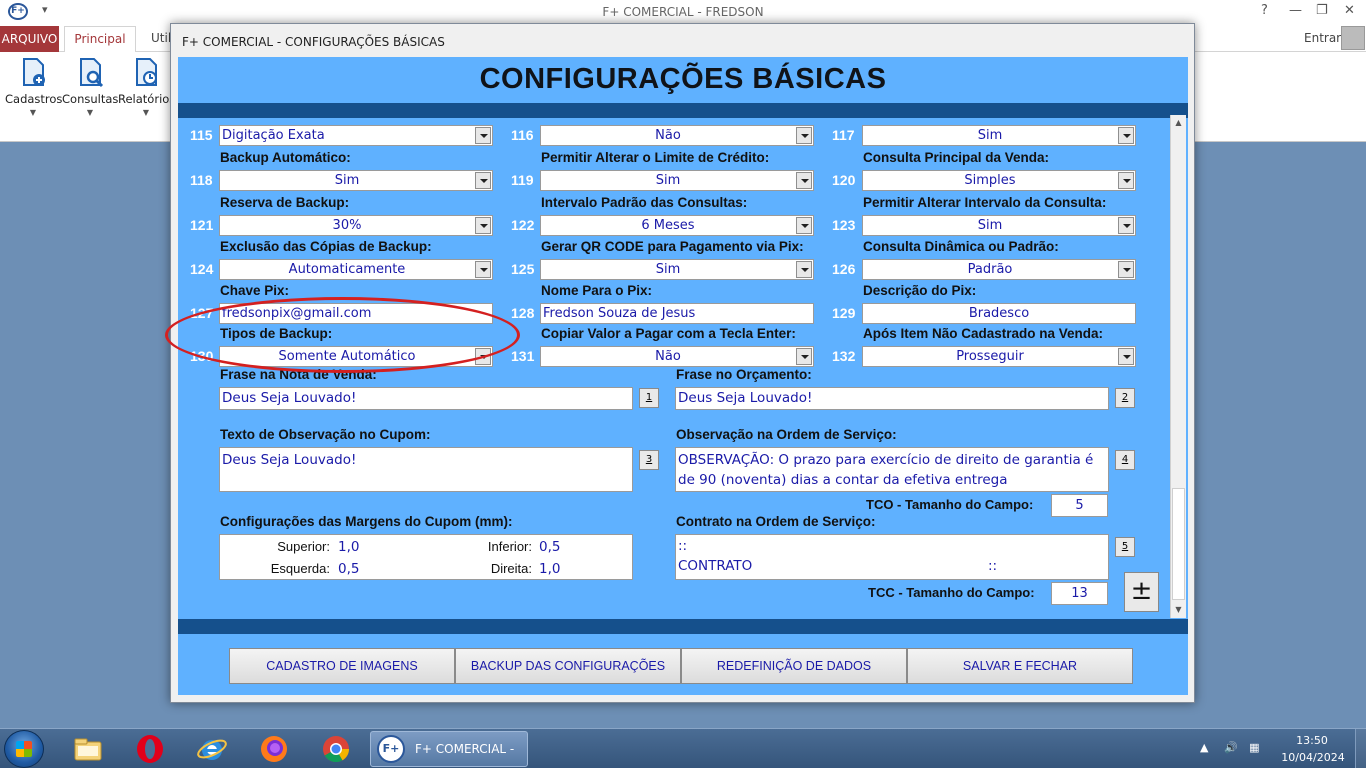  What do you see at coordinates (1020, 666) in the screenshot?
I see `salvar-fechar-button: SALVAR E FECHAR` at bounding box center [1020, 666].